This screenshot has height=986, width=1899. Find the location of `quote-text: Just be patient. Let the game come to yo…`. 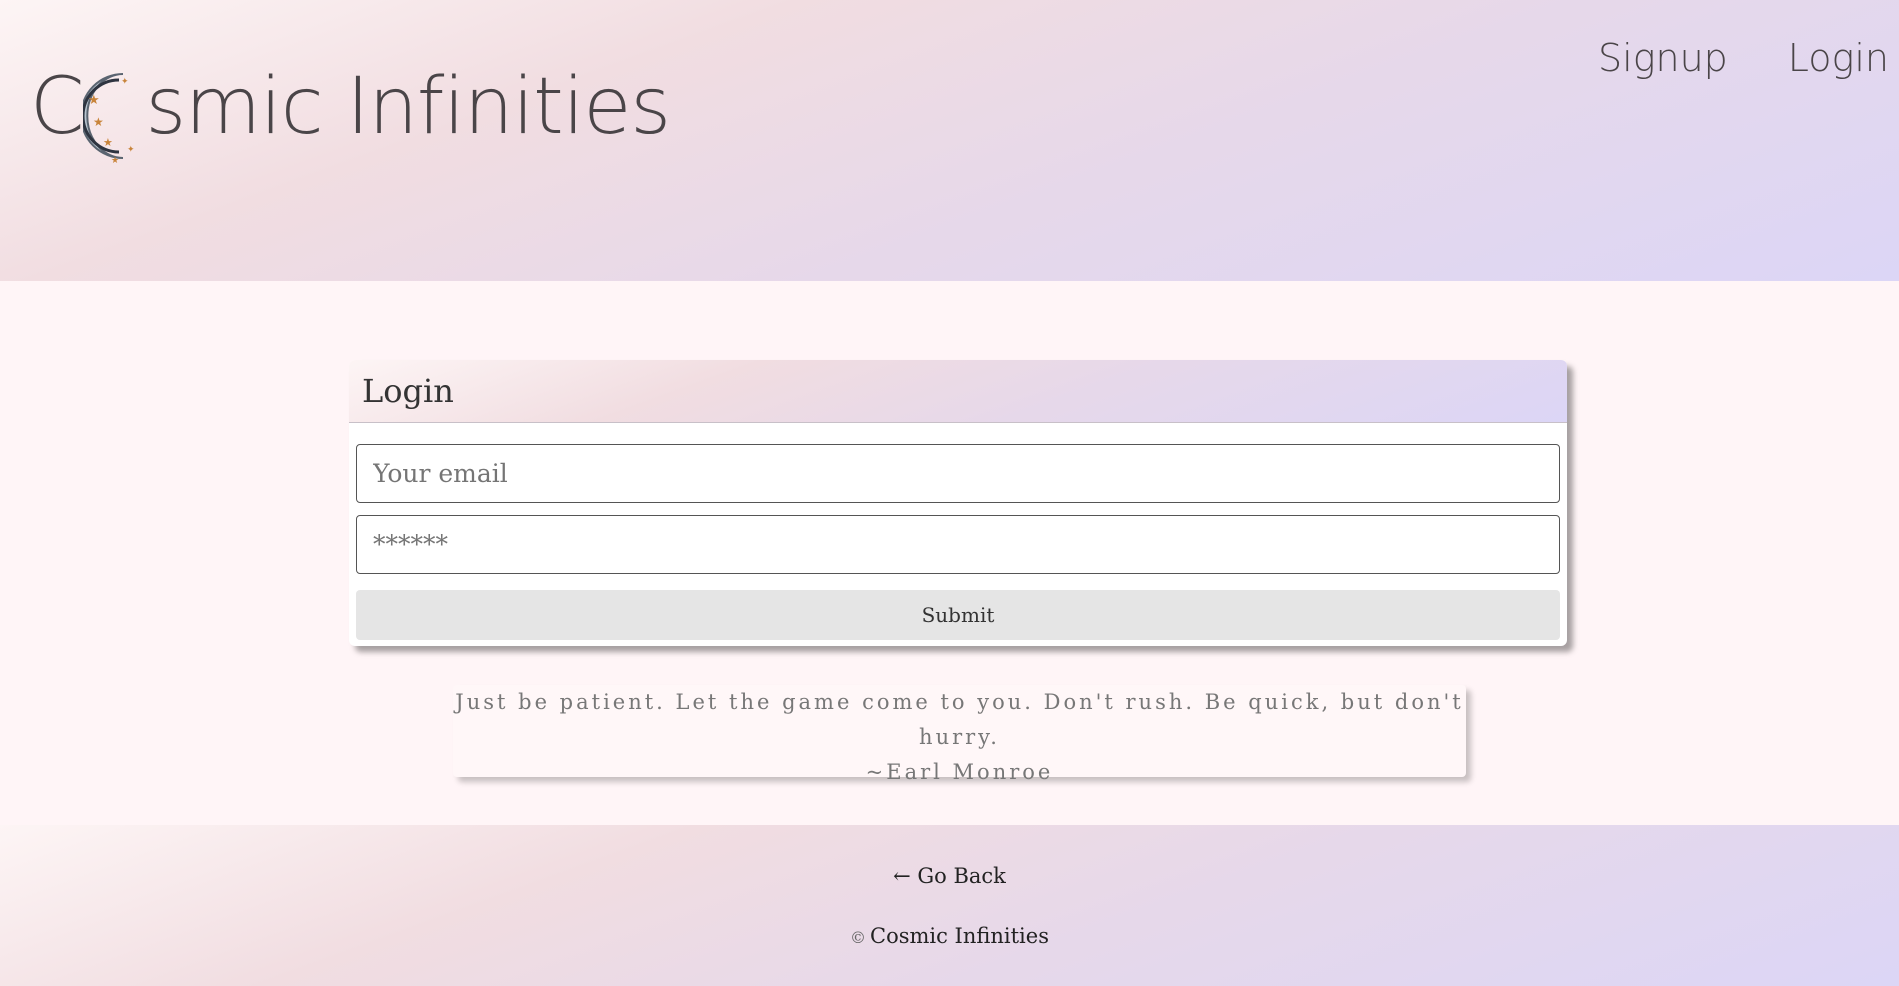

quote-text: Just be patient. Let the game come to yo… is located at coordinates (959, 719).